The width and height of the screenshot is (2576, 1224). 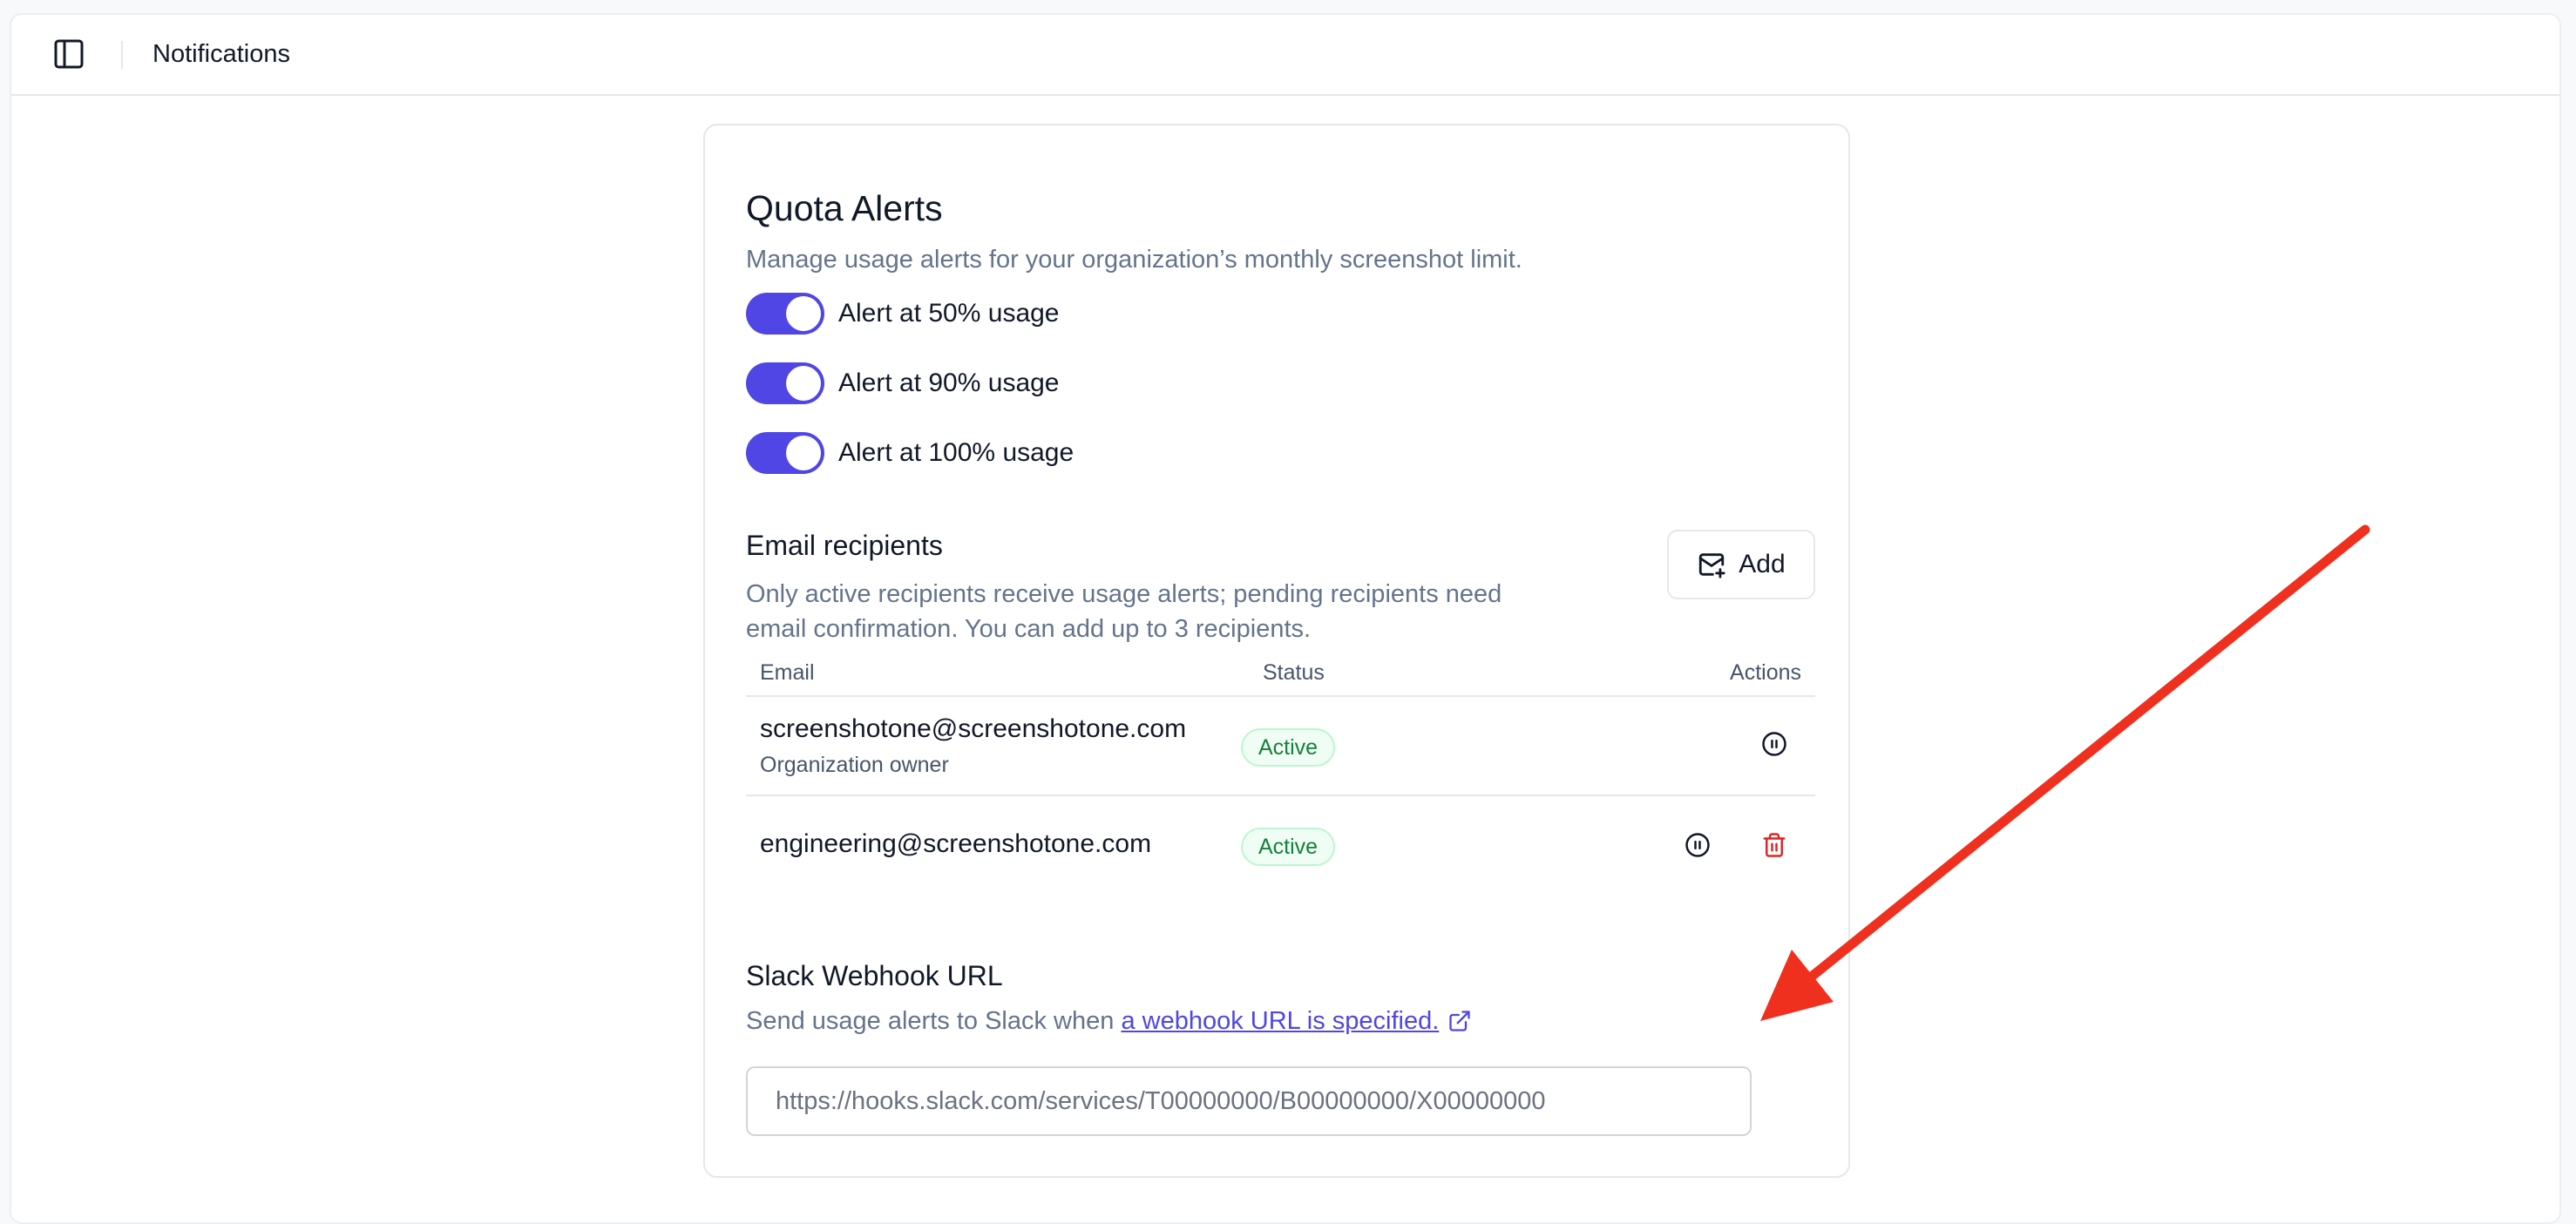 What do you see at coordinates (949, 383) in the screenshot?
I see `alert-90-label: Alert at 90% usage` at bounding box center [949, 383].